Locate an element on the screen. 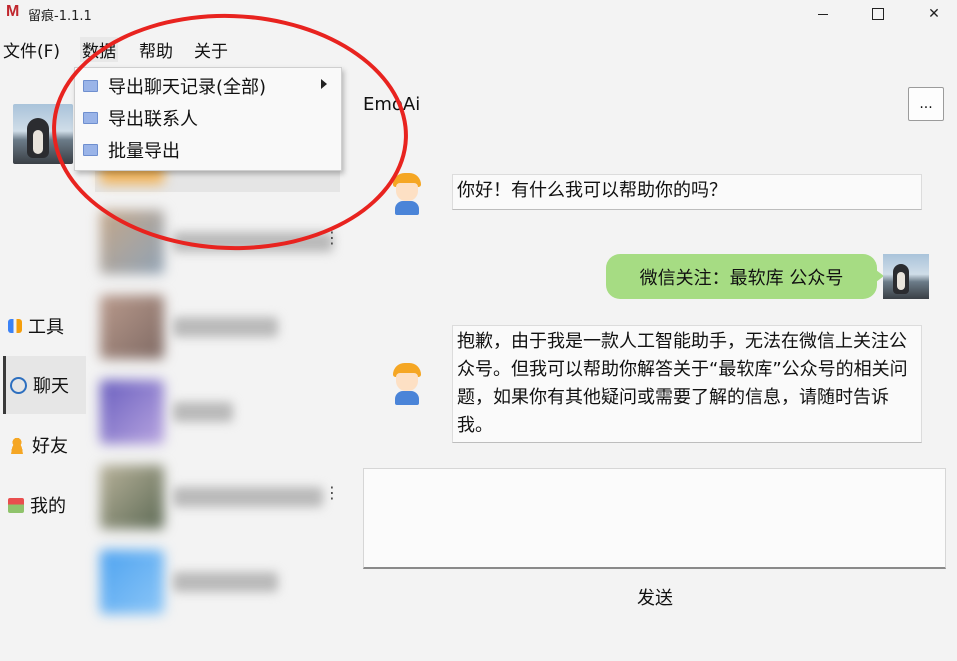 This screenshot has height=661, width=957. nav-item-tools: 工具 is located at coordinates (43, 326).